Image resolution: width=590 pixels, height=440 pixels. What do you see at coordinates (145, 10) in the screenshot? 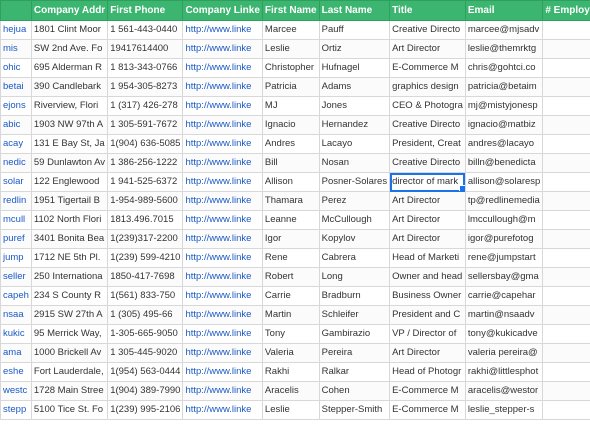
I see `first-phone-header: First Phone` at bounding box center [145, 10].